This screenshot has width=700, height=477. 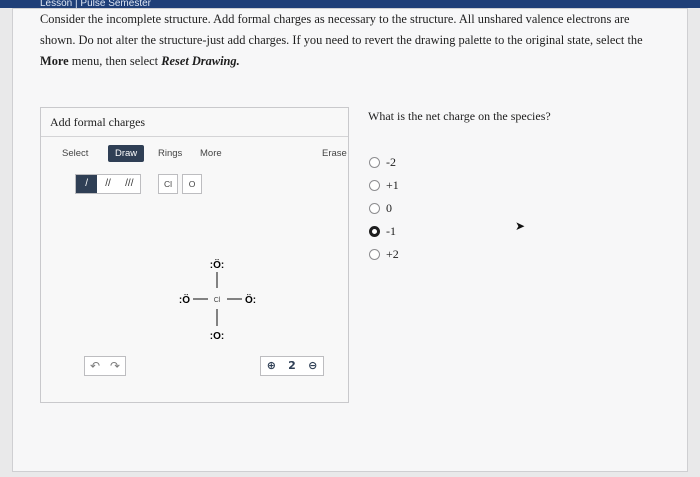 What do you see at coordinates (384, 185) in the screenshot?
I see `option-plus-1: +1` at bounding box center [384, 185].